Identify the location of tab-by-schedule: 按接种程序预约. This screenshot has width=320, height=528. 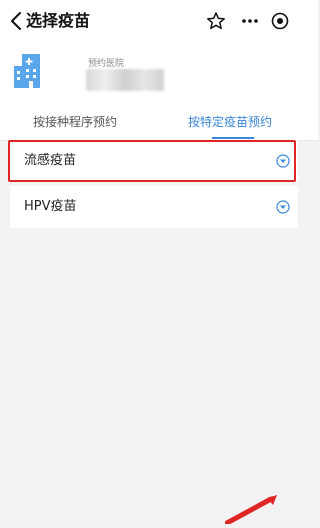
(75, 122).